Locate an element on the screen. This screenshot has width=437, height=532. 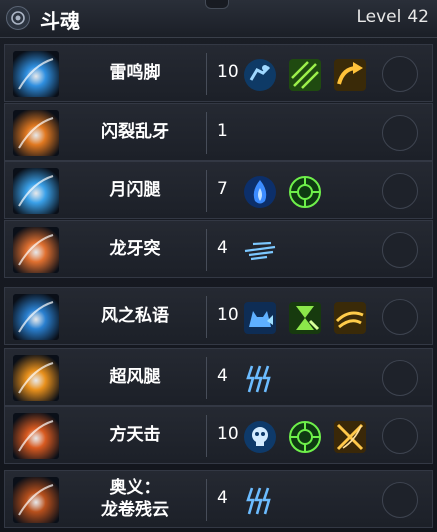
tornado-ultimate-skill-icon is located at coordinates (36, 500).